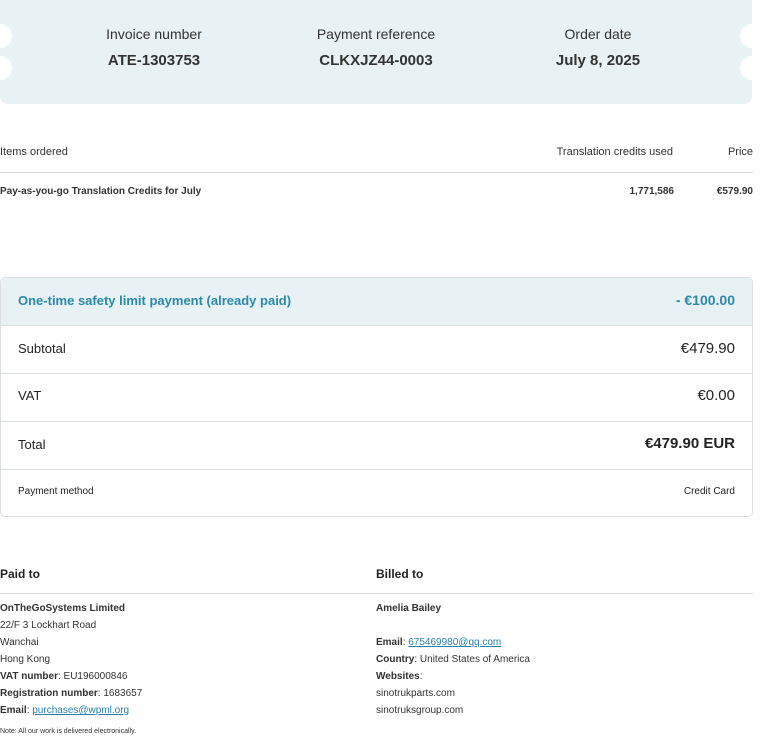 The image size is (772, 751). I want to click on website-1: sinotrukparts.com, so click(415, 693).